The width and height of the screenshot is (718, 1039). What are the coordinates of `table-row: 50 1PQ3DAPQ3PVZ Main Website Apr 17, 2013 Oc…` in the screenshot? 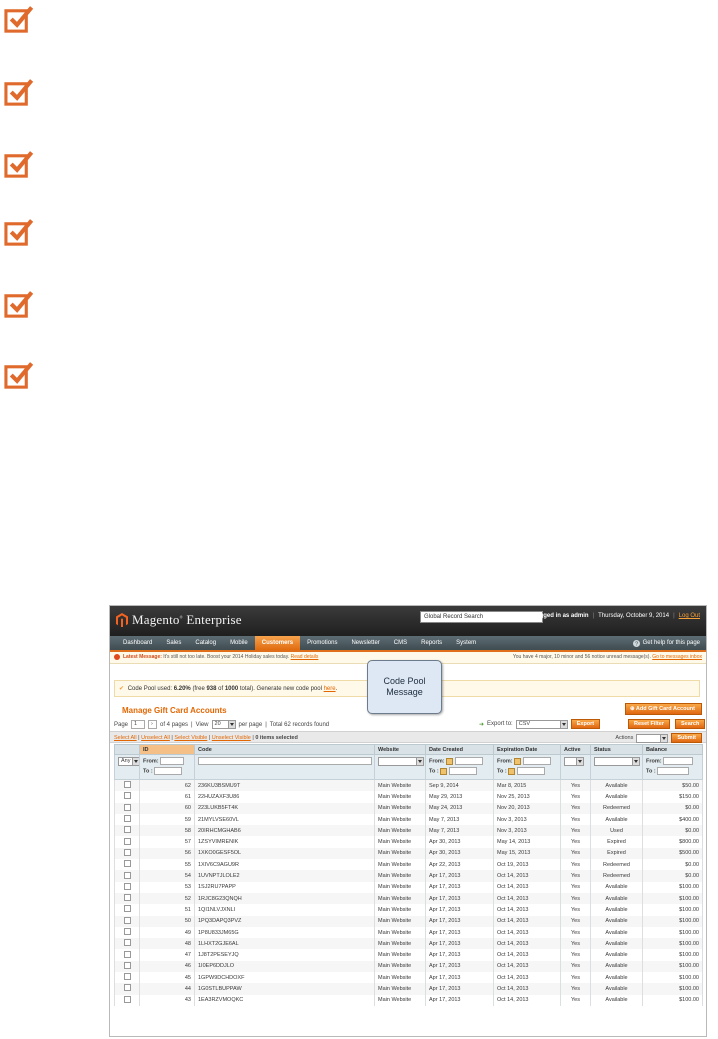 It's located at (408, 921).